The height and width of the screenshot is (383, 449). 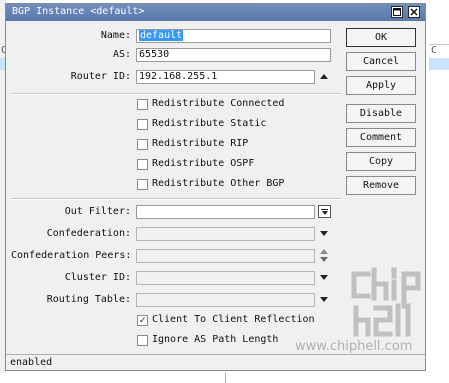 What do you see at coordinates (142, 104) in the screenshot?
I see `redistribute-connected-checkbox` at bounding box center [142, 104].